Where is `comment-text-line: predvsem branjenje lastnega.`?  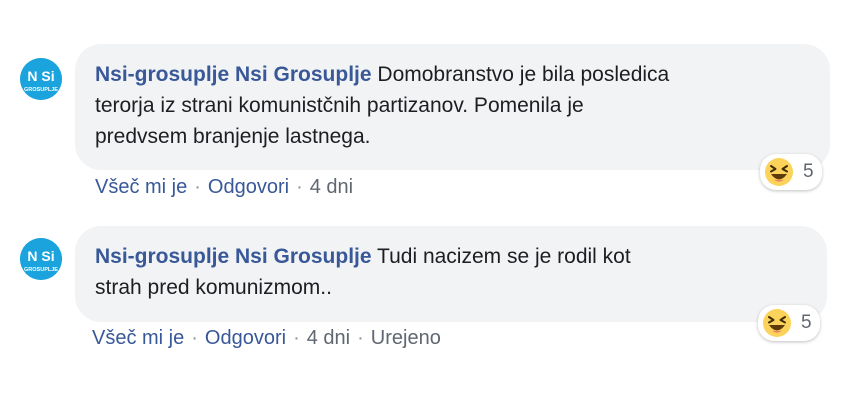
comment-text-line: predvsem branjenje lastnega. is located at coordinates (233, 136).